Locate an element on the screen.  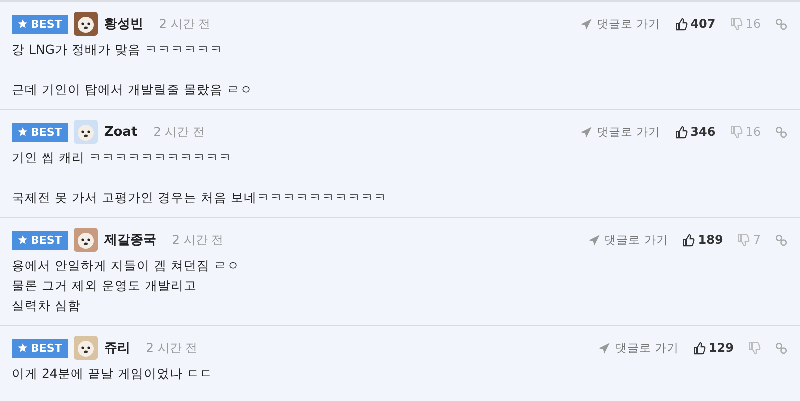
like-button: 129 is located at coordinates (713, 348).